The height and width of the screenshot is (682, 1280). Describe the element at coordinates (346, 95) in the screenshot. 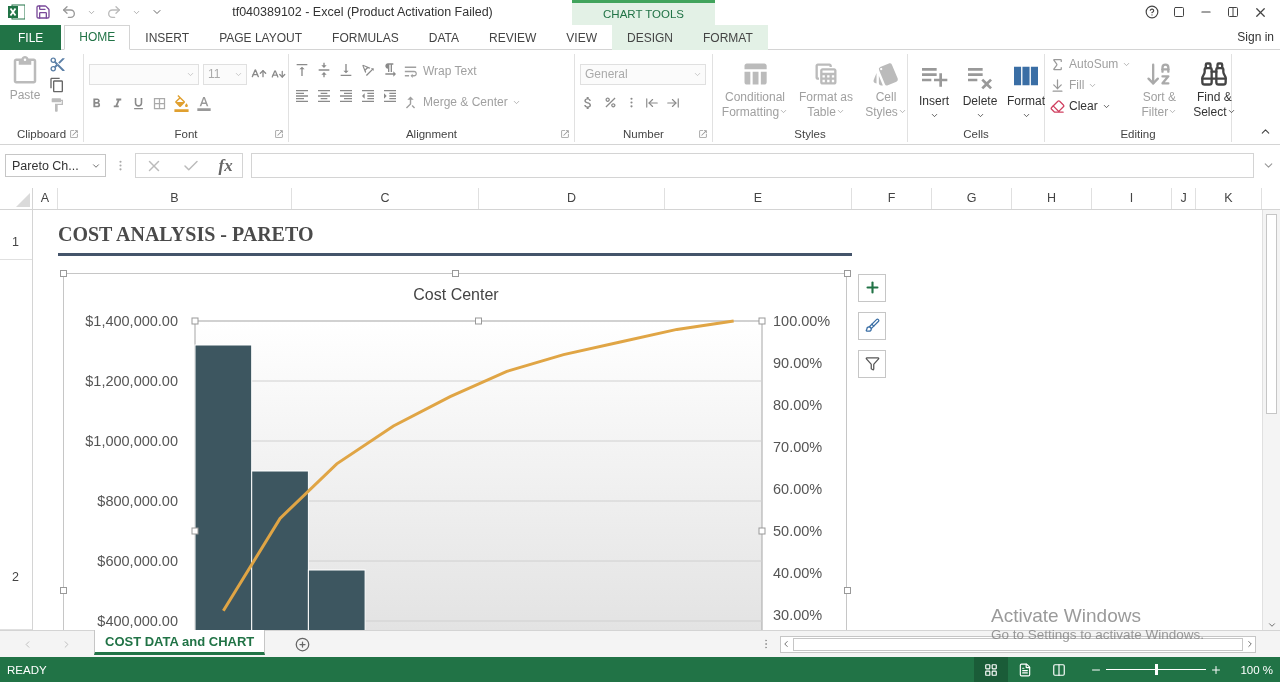

I see `align-right-icon` at that location.